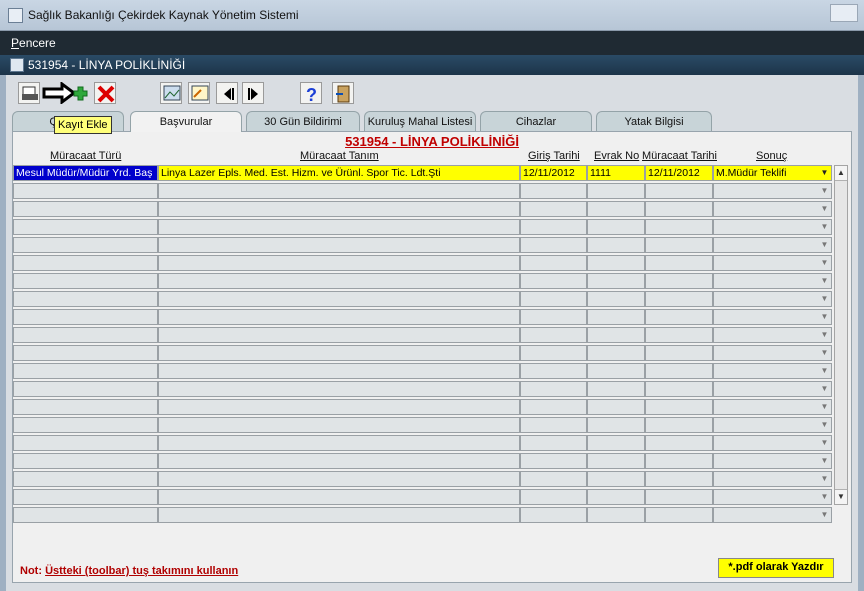  Describe the element at coordinates (343, 93) in the screenshot. I see `exit-icon` at that location.